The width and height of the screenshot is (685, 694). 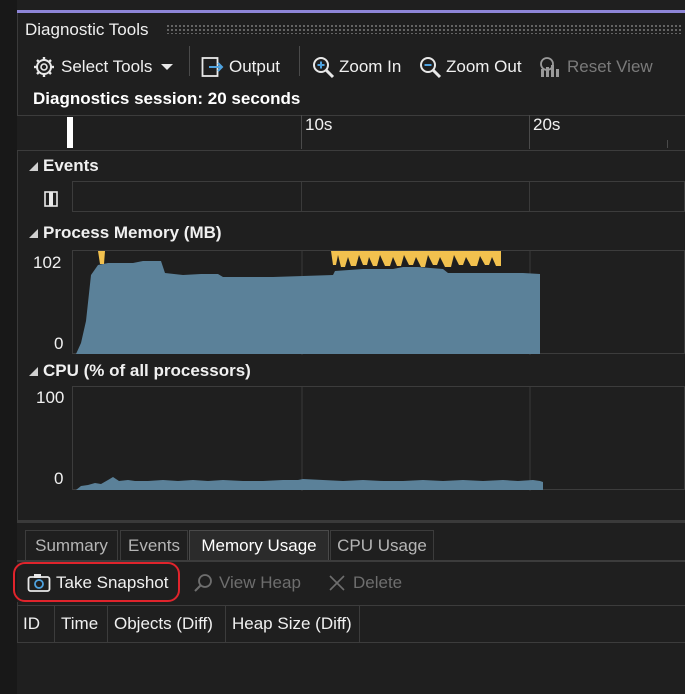 I want to click on gc-marker, so click(x=101, y=257).